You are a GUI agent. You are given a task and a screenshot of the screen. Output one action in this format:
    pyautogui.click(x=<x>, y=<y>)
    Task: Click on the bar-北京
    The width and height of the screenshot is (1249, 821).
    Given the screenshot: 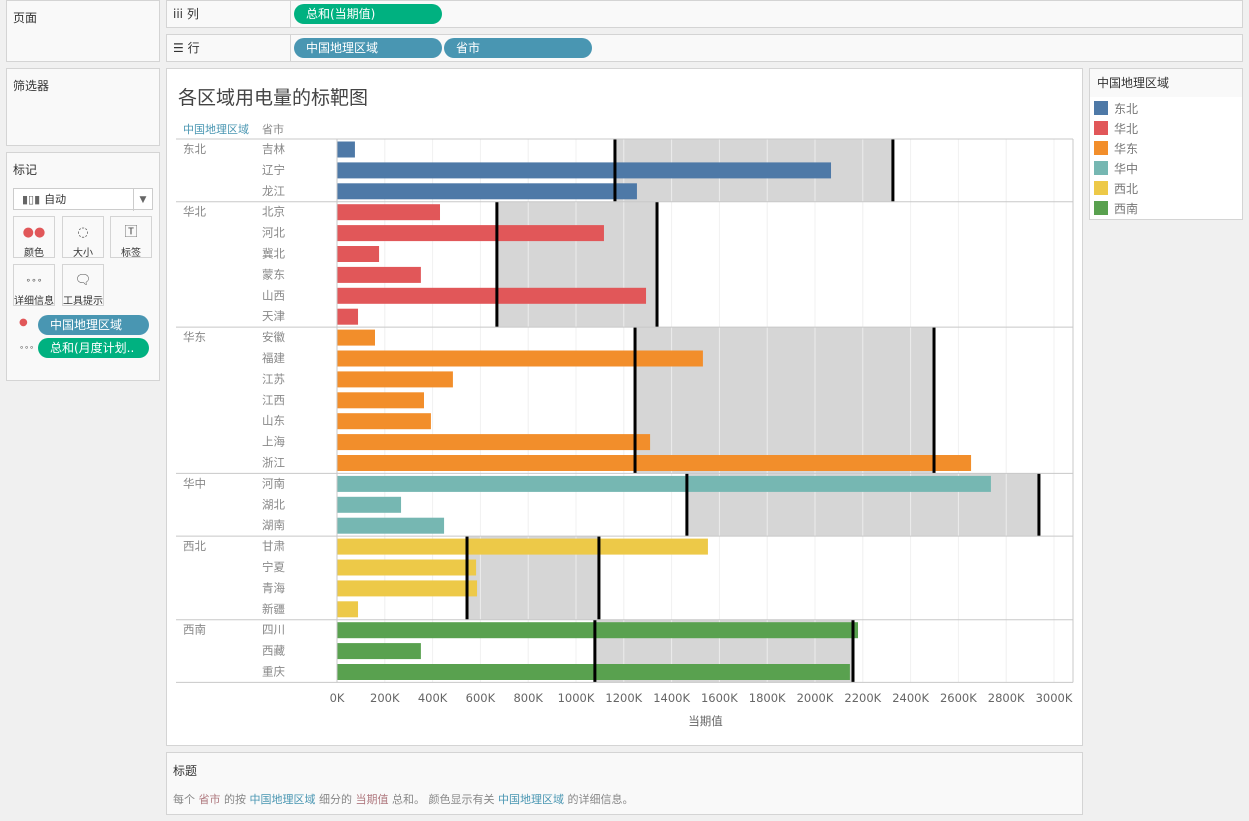 What is the action you would take?
    pyautogui.click(x=389, y=212)
    